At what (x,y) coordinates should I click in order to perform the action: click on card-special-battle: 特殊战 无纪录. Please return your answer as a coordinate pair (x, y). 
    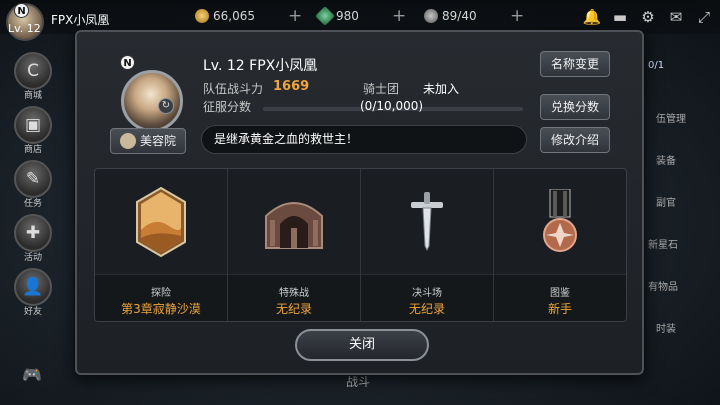
    Looking at the image, I should click on (294, 245).